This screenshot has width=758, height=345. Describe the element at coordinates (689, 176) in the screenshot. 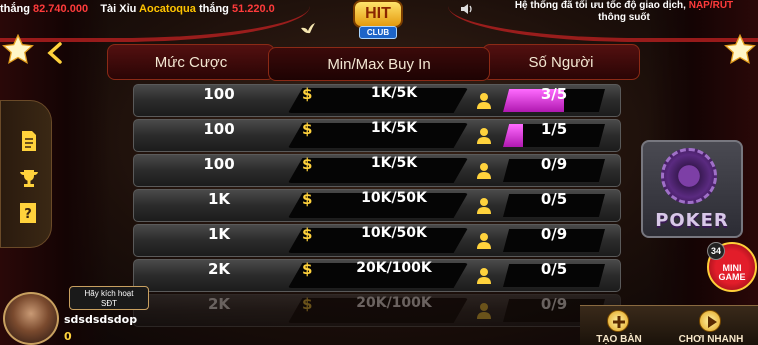

I see `poker-chip-icon` at that location.